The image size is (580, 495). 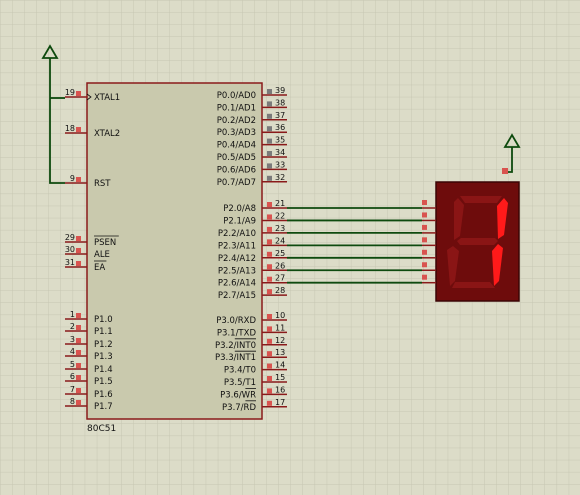 What do you see at coordinates (72, 339) in the screenshot?
I see `pin-number: 3` at bounding box center [72, 339].